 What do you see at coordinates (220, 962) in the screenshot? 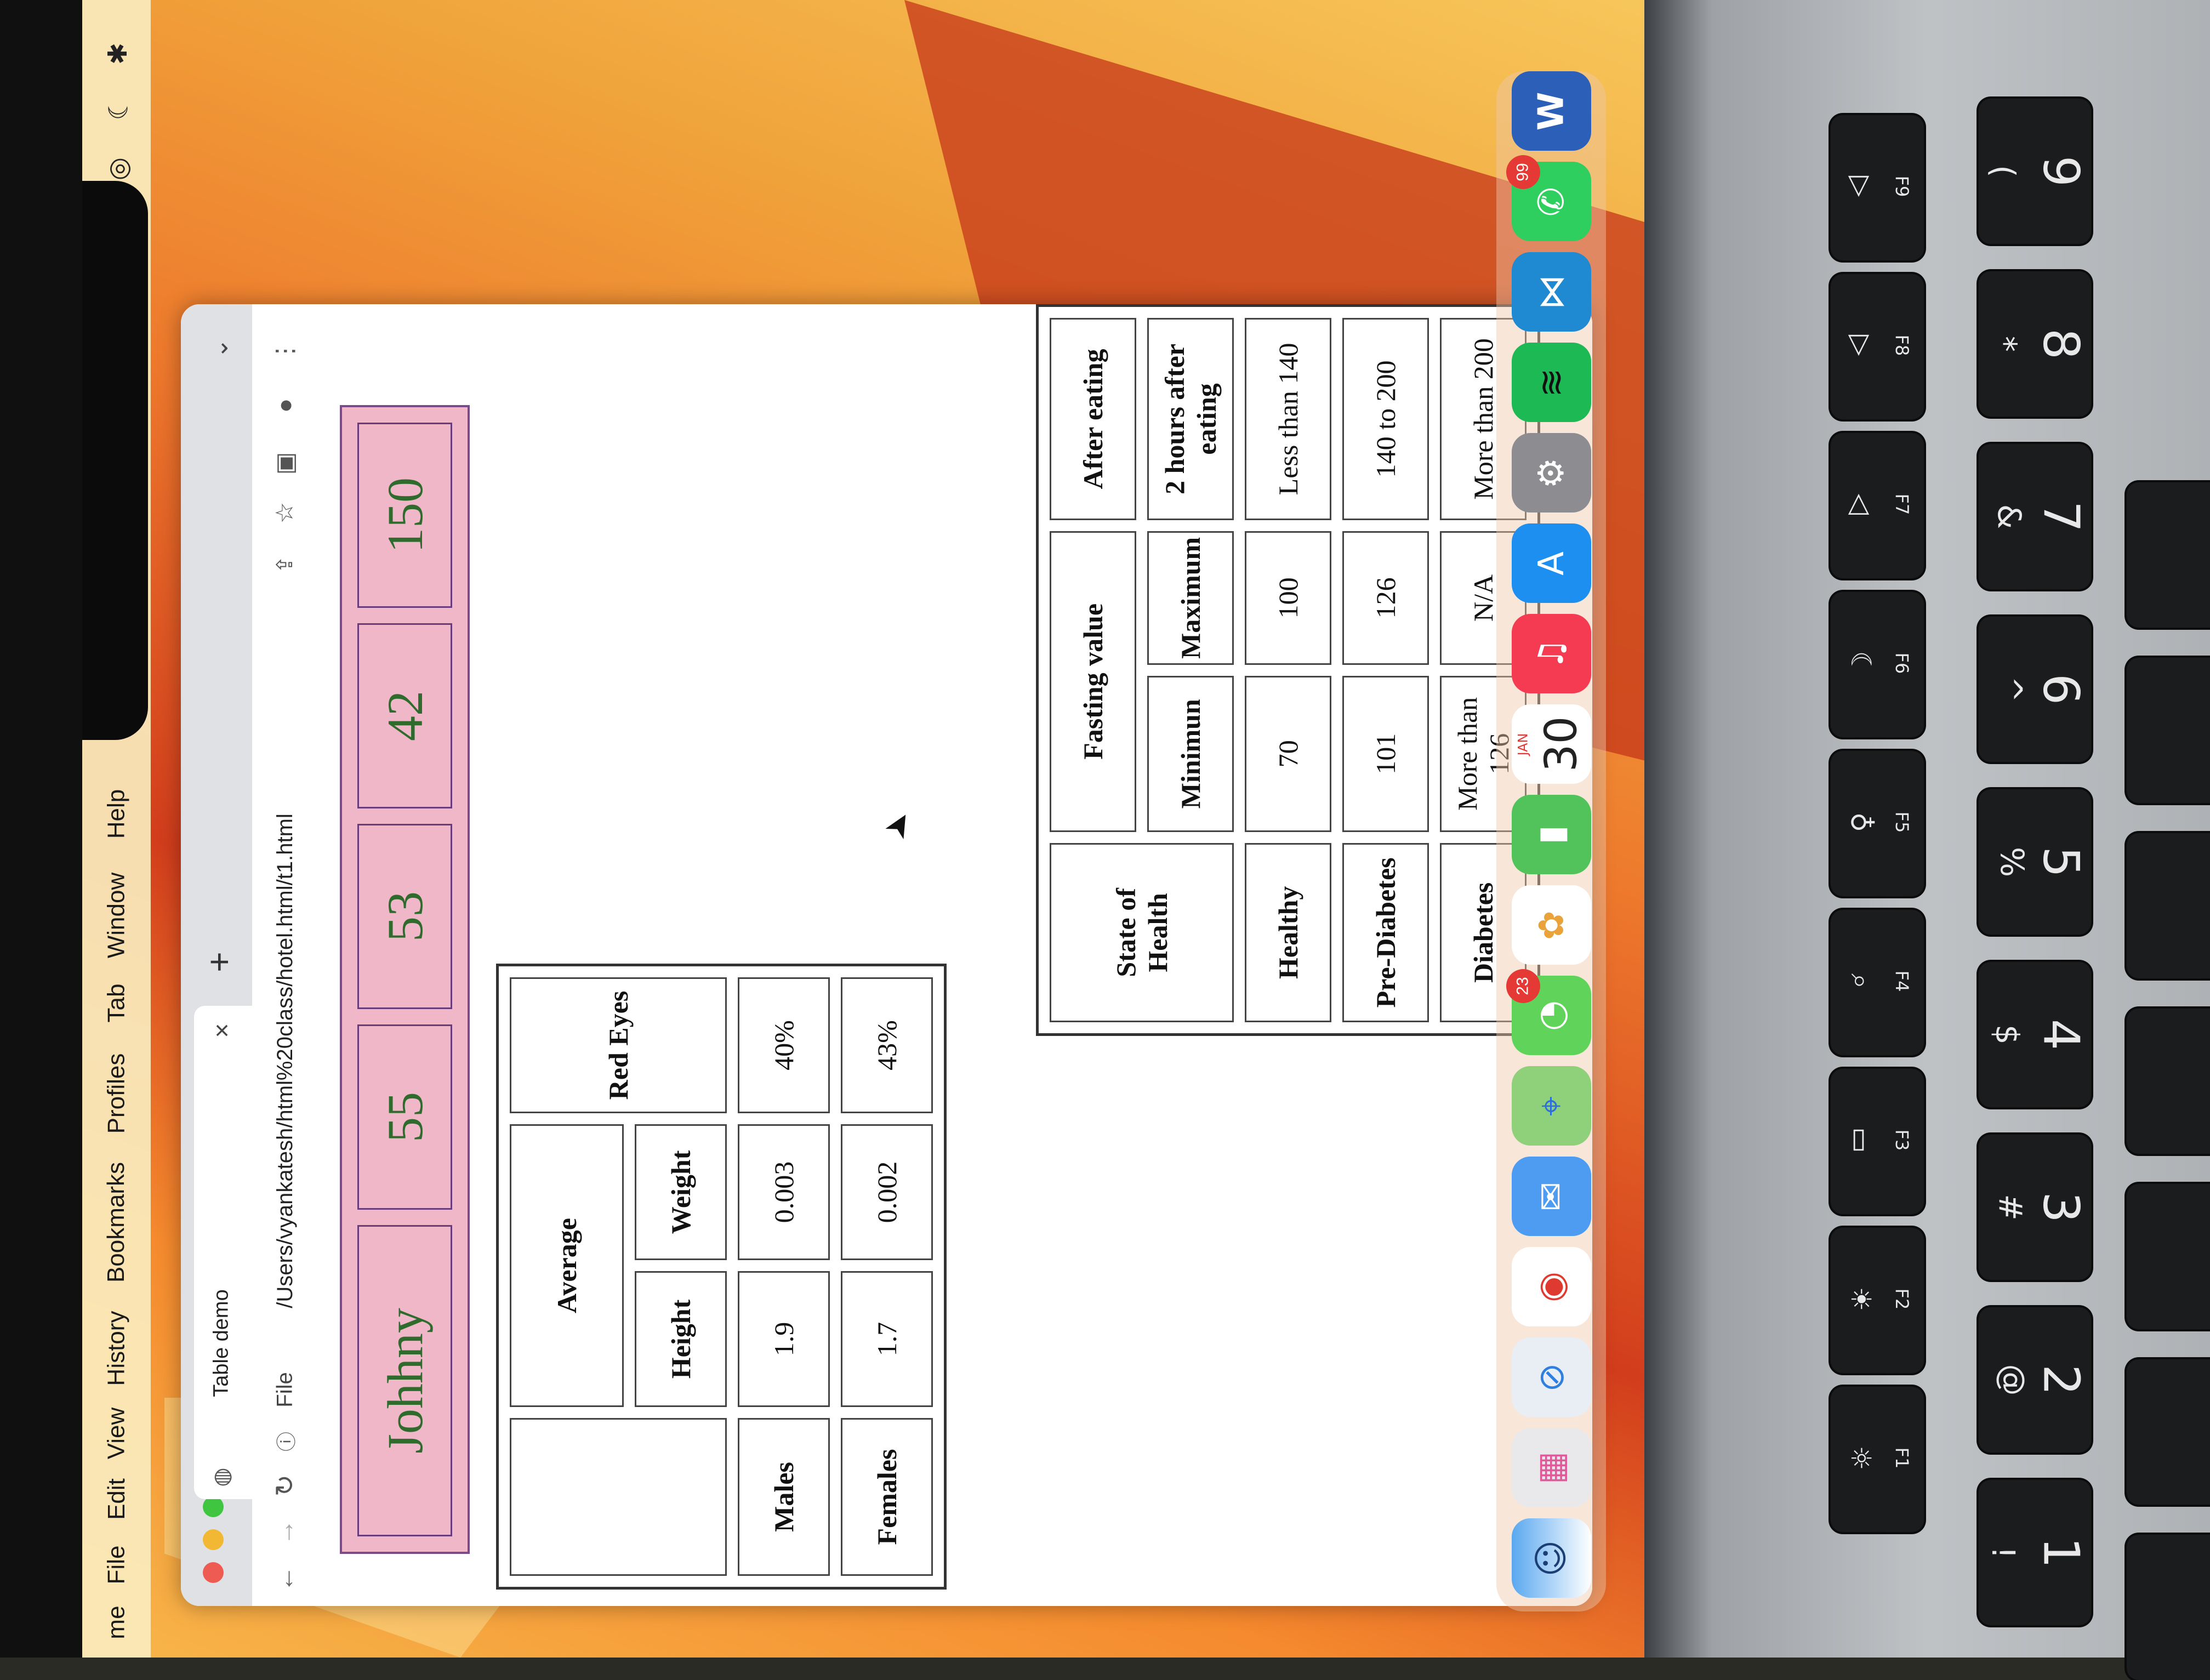
I see `new-tab-button: +` at bounding box center [220, 962].